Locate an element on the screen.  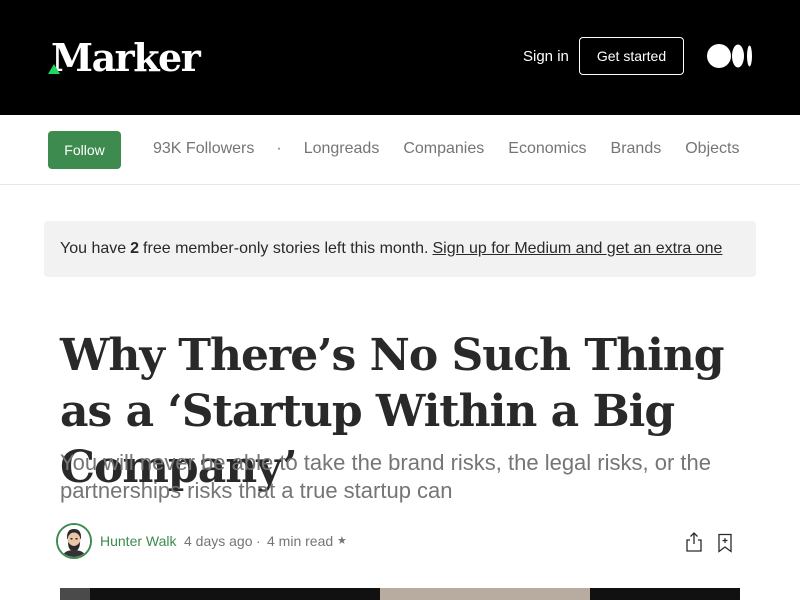
publication-logo: Marker is located at coordinates (124, 57).